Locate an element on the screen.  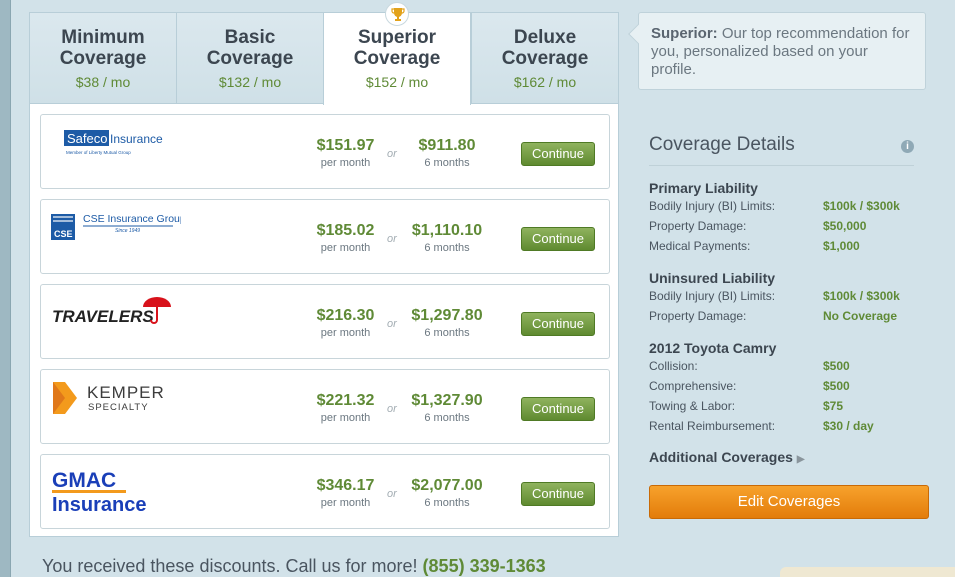
safeco-insurance-word: Insurance is located at coordinates (136, 139).